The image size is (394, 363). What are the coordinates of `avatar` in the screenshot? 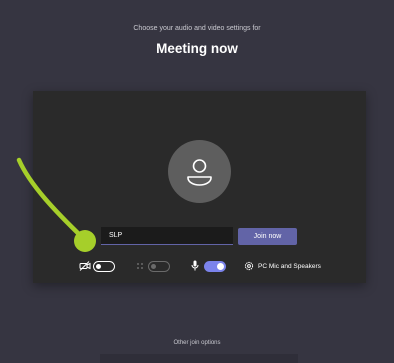 It's located at (199, 171).